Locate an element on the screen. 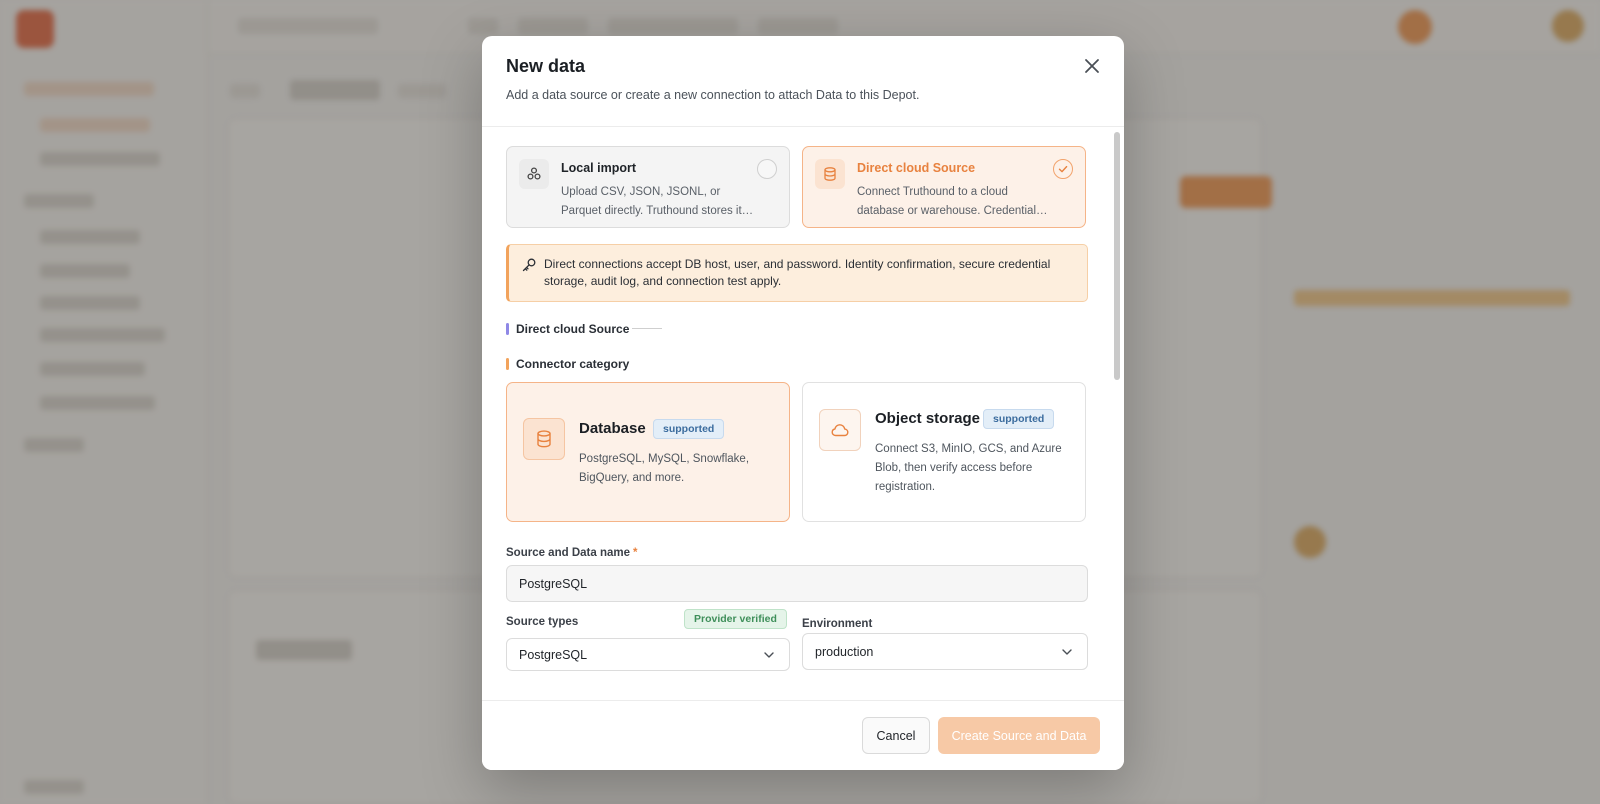 The width and height of the screenshot is (1600, 804). section-divider is located at coordinates (647, 328).